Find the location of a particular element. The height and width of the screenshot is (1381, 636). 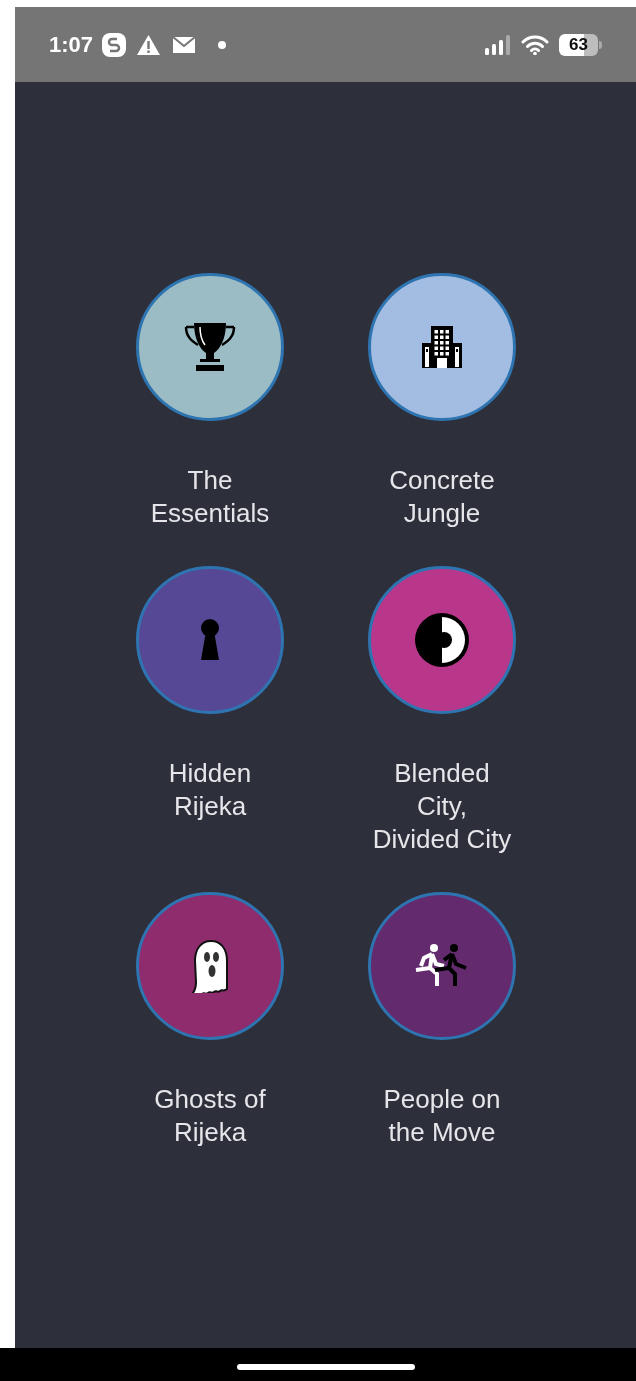

clock: 1:07 is located at coordinates (71, 45).